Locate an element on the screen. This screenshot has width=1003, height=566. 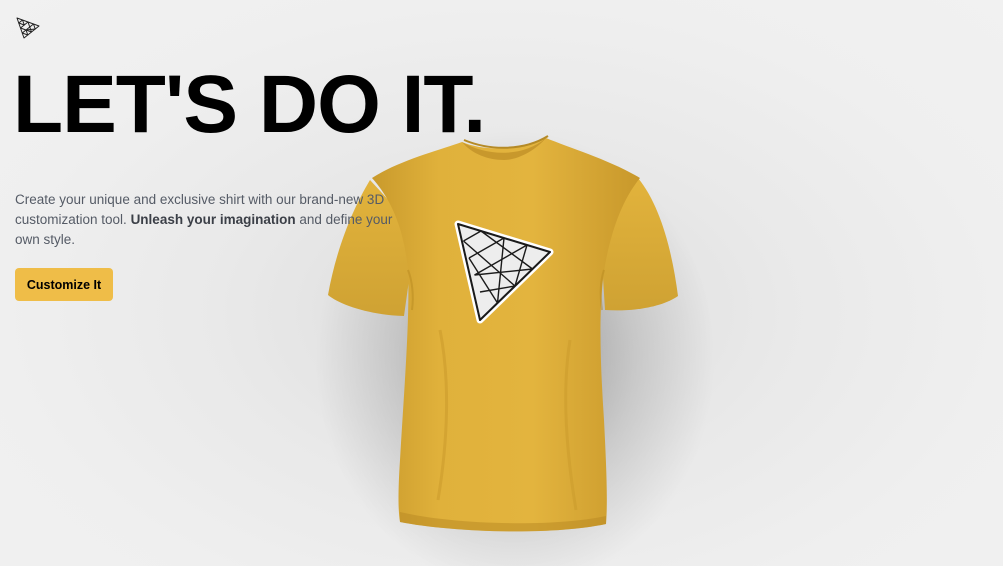
triangle-mesh-logo-icon is located at coordinates (28, 28).